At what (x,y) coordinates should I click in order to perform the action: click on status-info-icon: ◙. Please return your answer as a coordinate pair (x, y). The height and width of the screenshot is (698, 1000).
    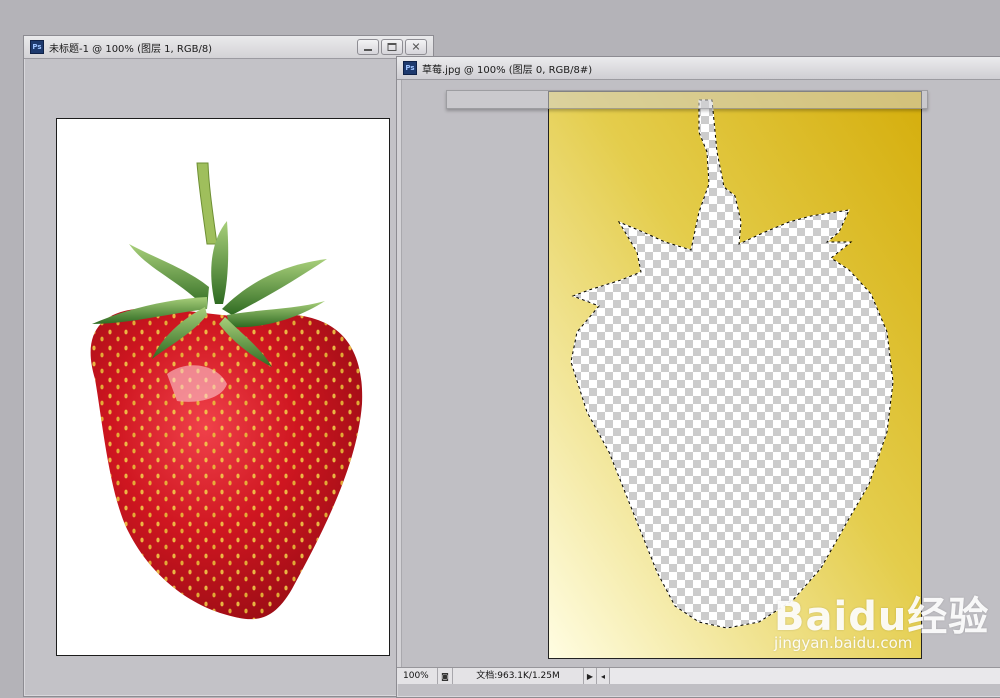
    Looking at the image, I should click on (445, 676).